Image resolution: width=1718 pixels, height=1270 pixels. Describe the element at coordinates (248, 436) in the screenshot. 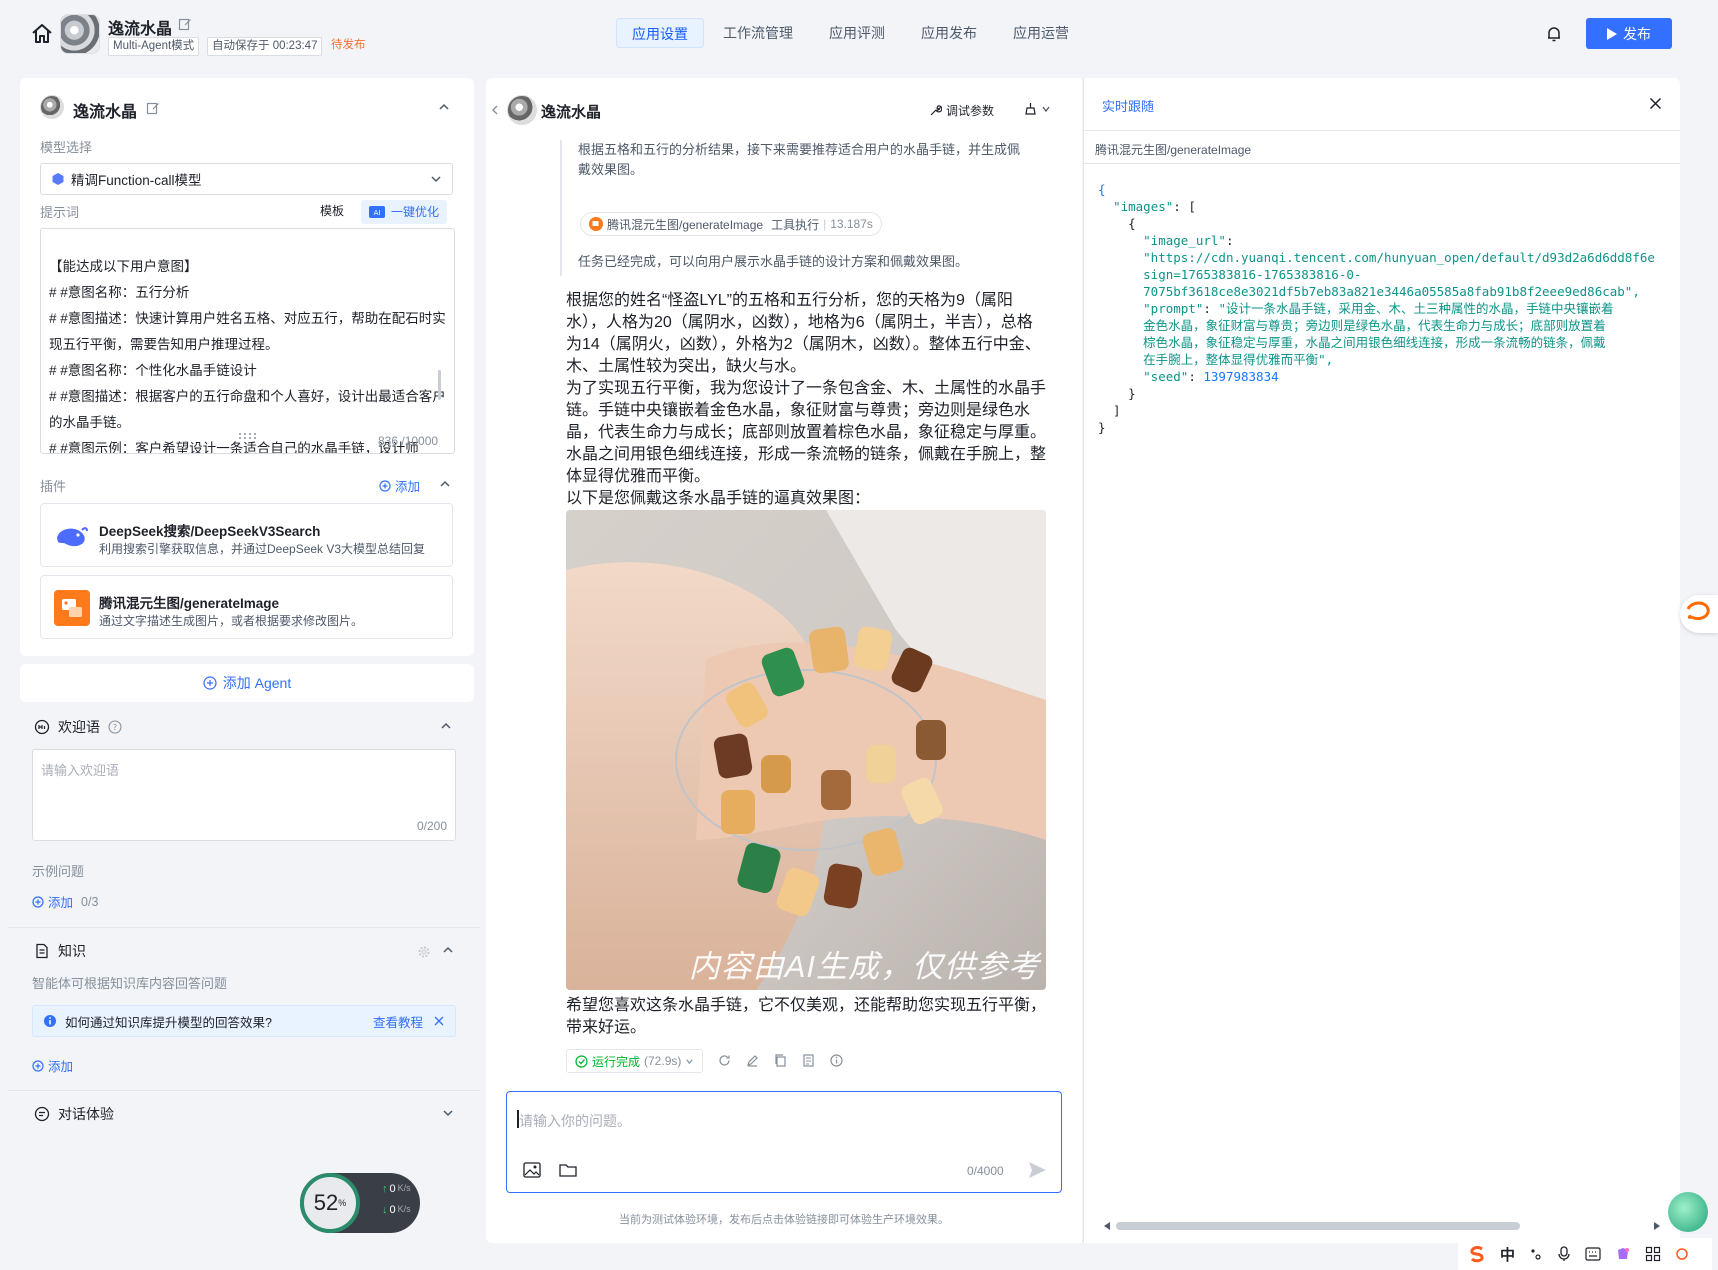

I see `resize-handle-icon` at that location.